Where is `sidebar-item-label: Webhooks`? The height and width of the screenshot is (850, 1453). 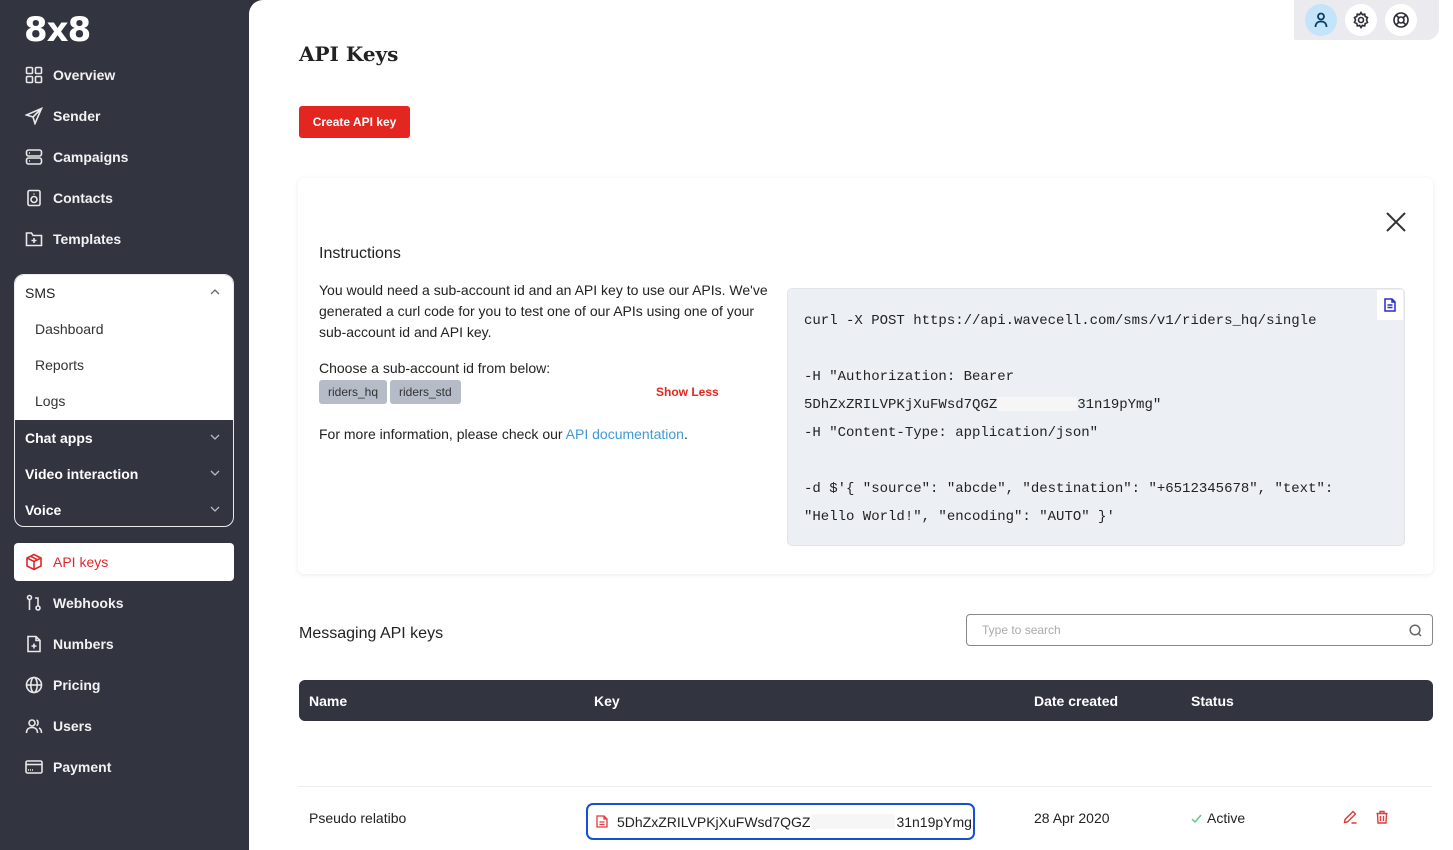
sidebar-item-label: Webhooks is located at coordinates (88, 603).